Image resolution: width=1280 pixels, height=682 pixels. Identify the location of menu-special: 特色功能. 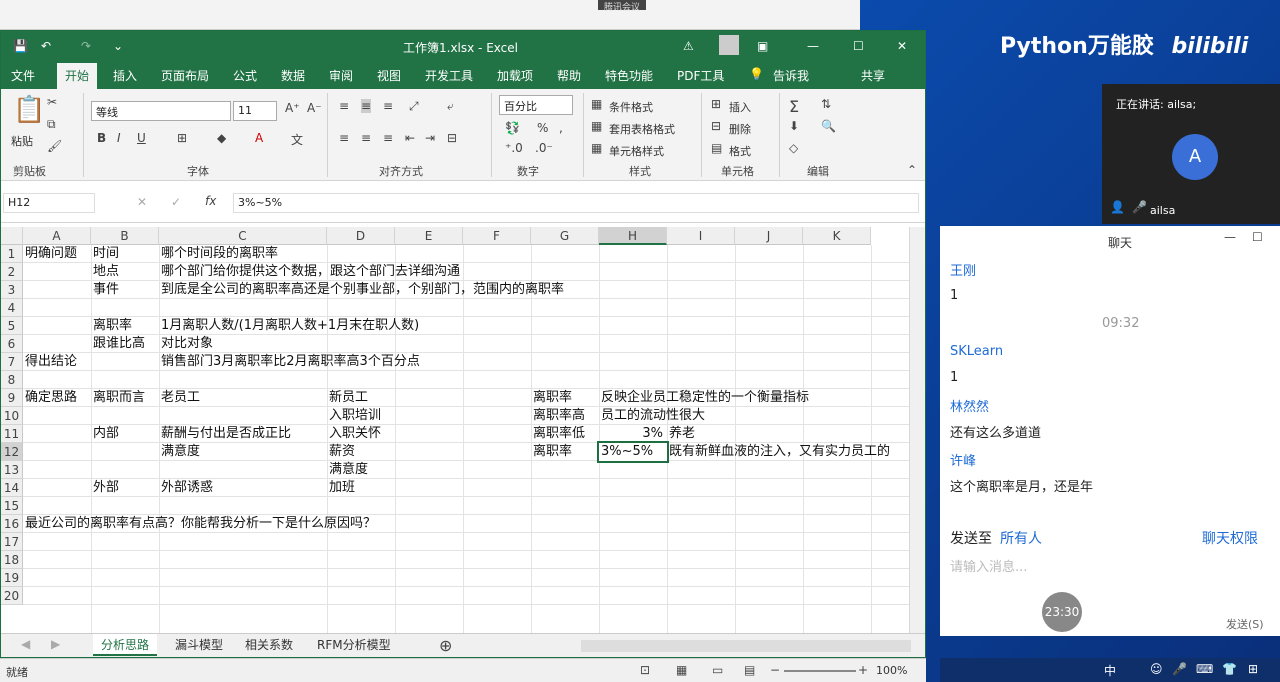
(629, 75).